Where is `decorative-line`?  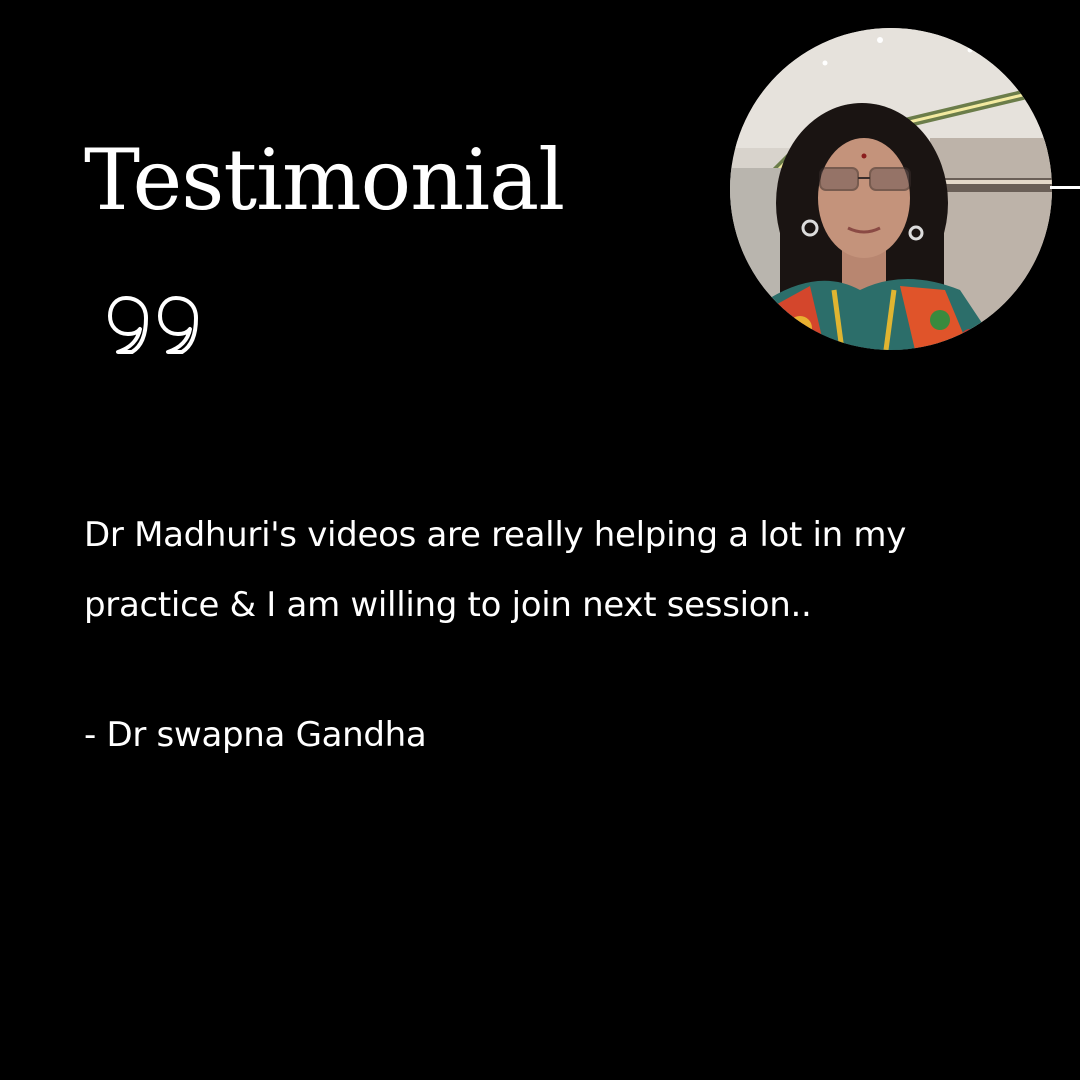
decorative-line is located at coordinates (1065, 187).